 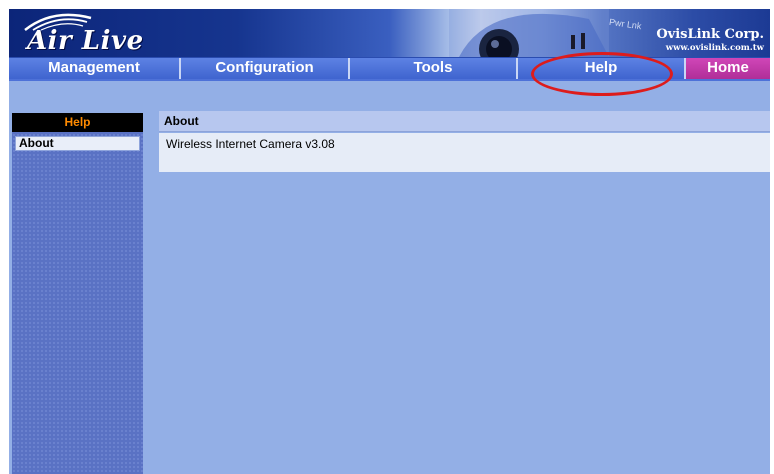 I want to click on camera-icon, so click(x=529, y=33).